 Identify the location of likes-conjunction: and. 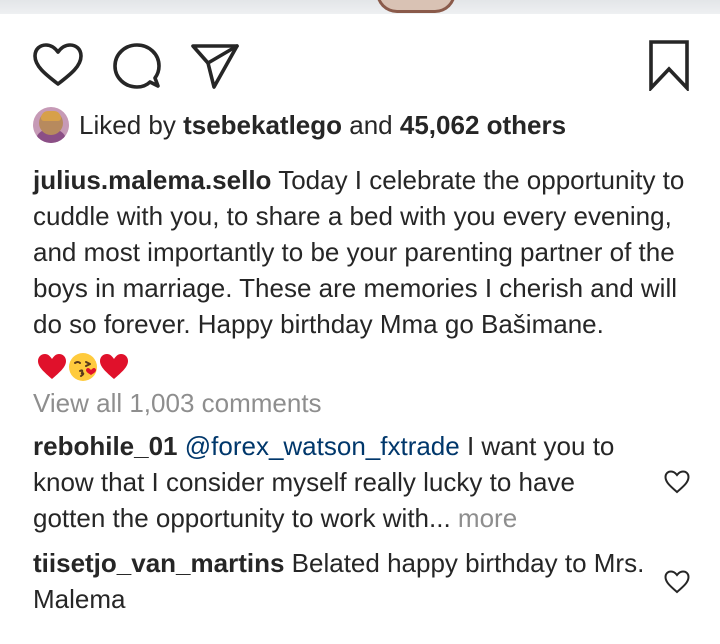
(371, 124).